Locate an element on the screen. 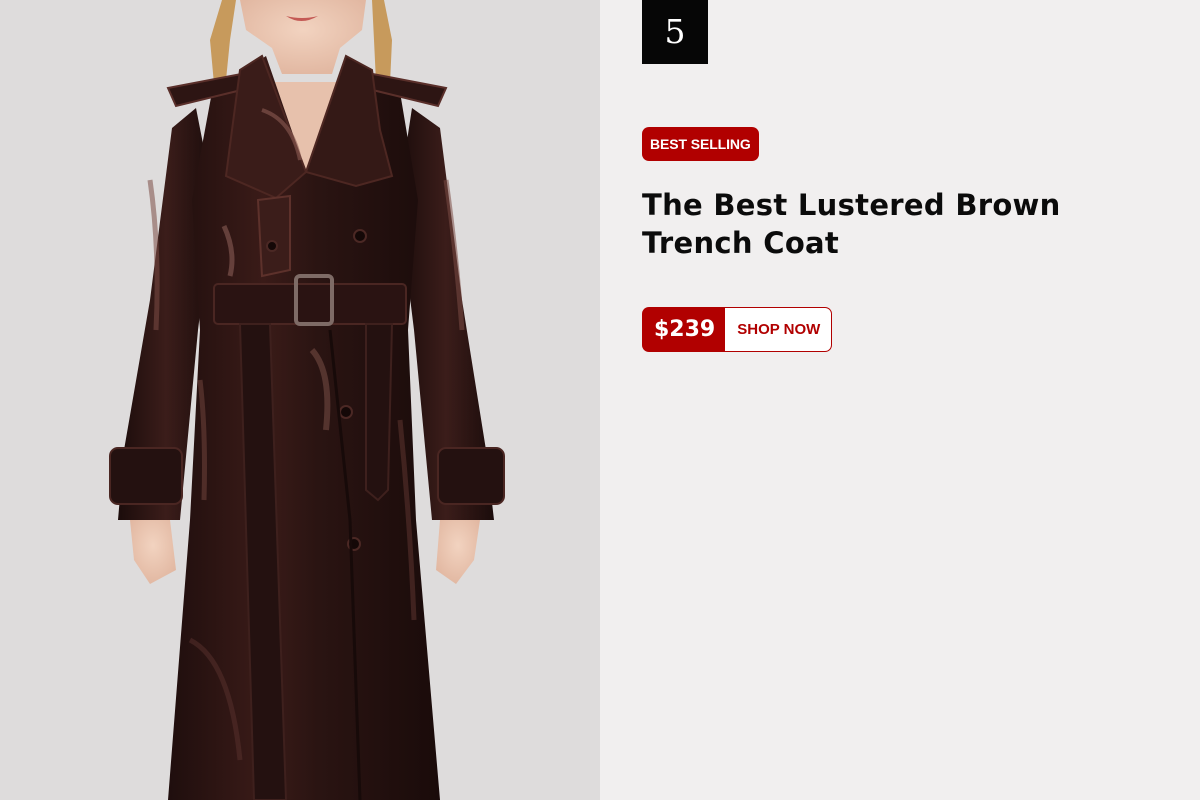  price-tag: $239 is located at coordinates (684, 329).